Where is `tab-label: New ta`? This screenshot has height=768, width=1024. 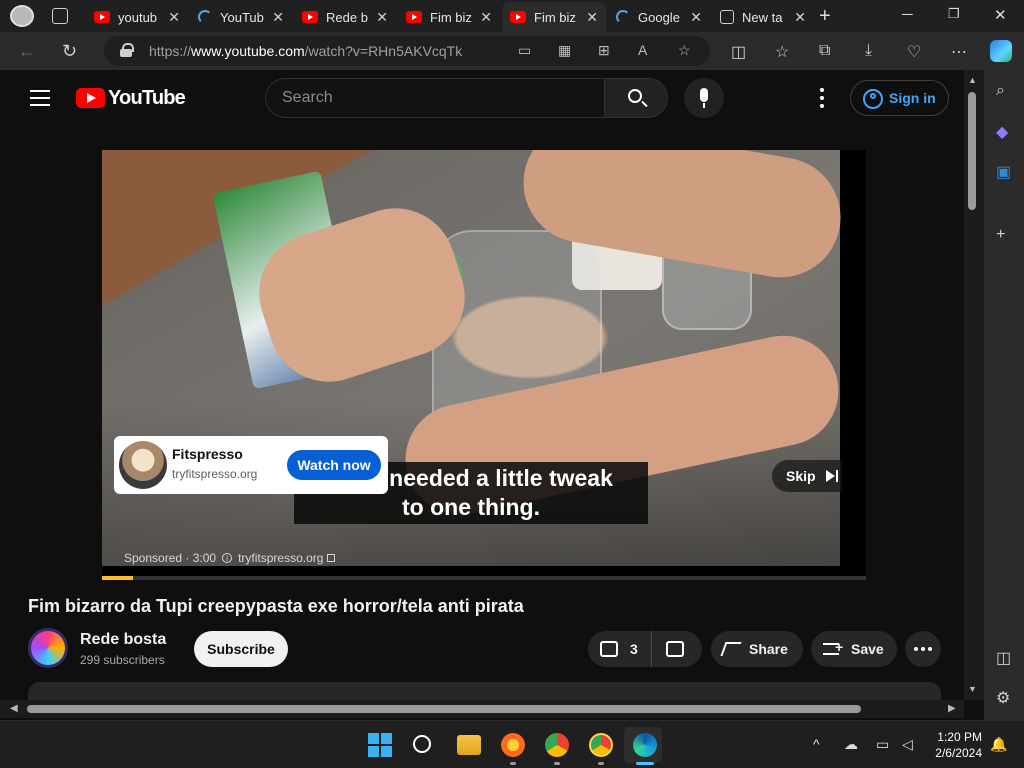 tab-label: New ta is located at coordinates (762, 17).